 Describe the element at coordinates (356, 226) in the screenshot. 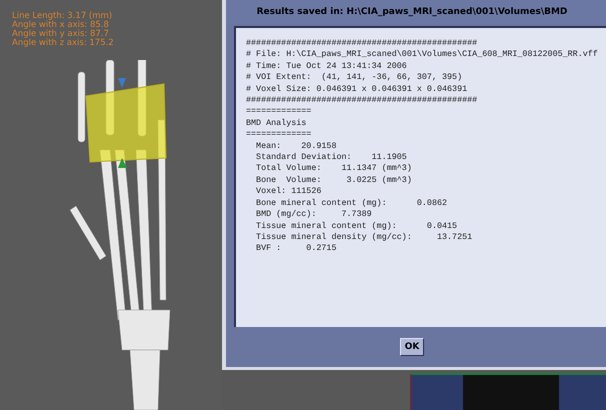

I see `result-line: Tissue mineral content (mg): 0.0415` at that location.